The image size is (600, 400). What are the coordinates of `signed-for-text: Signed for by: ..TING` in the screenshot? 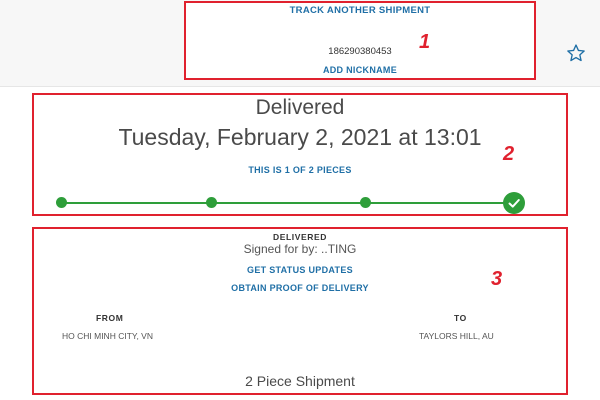 It's located at (300, 249).